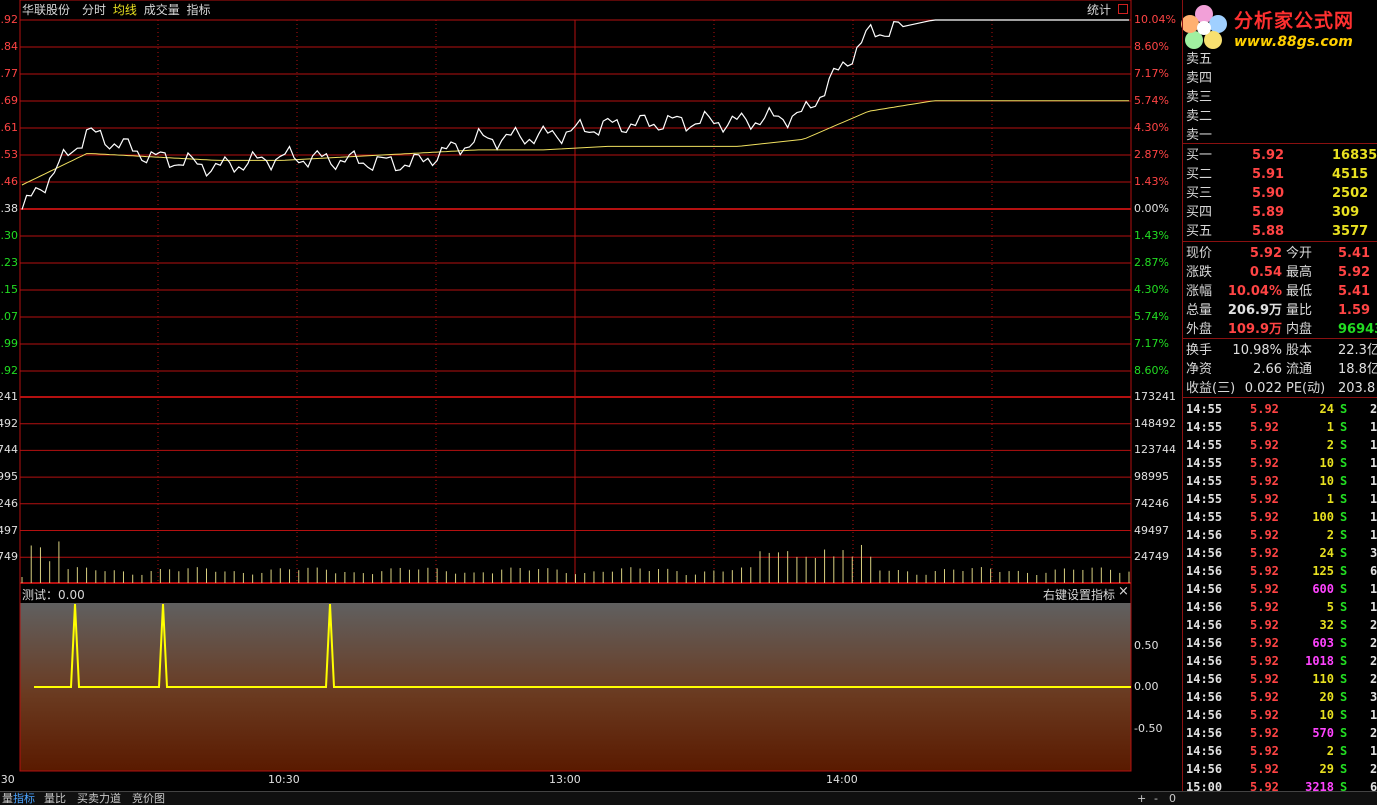  Describe the element at coordinates (1148, 728) in the screenshot. I see `indicator-tick-label: -0.50` at that location.